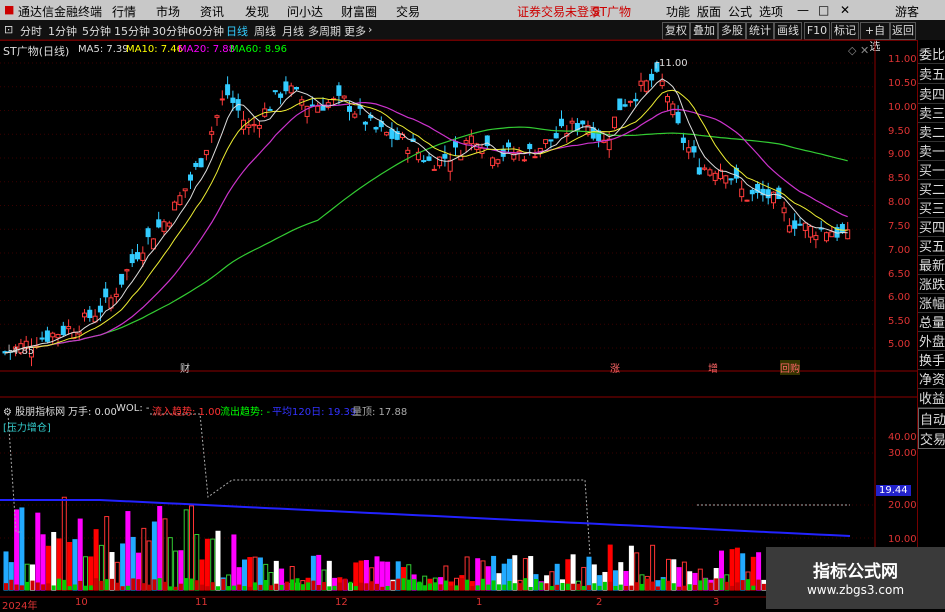  Describe the element at coordinates (902, 505) in the screenshot. I see `indicator-tick: 20.00` at that location.